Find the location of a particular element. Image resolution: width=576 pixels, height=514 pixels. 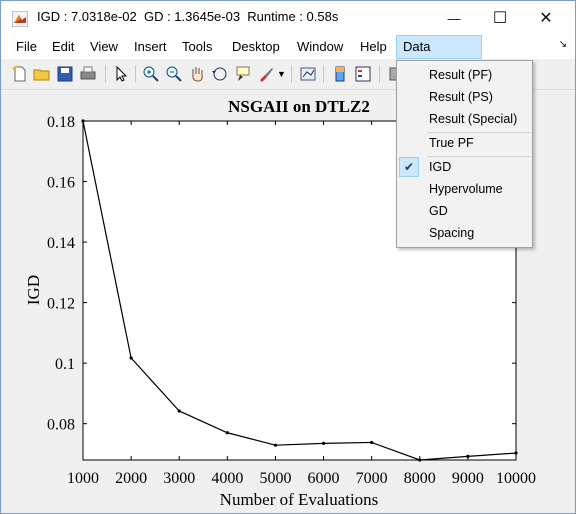

y-tick-label: 0.18 is located at coordinates (61, 122).